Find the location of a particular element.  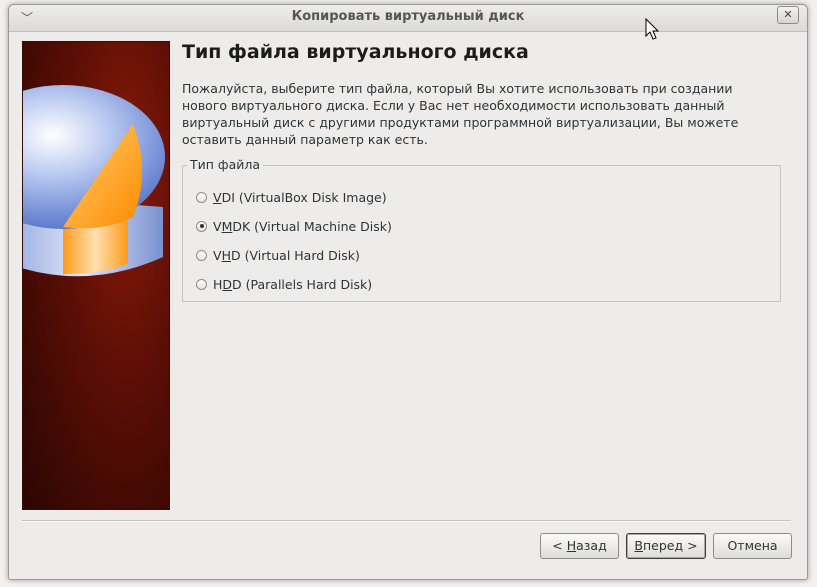

radio-vhd: VHD (Virtual Hard Disk) is located at coordinates (278, 255).